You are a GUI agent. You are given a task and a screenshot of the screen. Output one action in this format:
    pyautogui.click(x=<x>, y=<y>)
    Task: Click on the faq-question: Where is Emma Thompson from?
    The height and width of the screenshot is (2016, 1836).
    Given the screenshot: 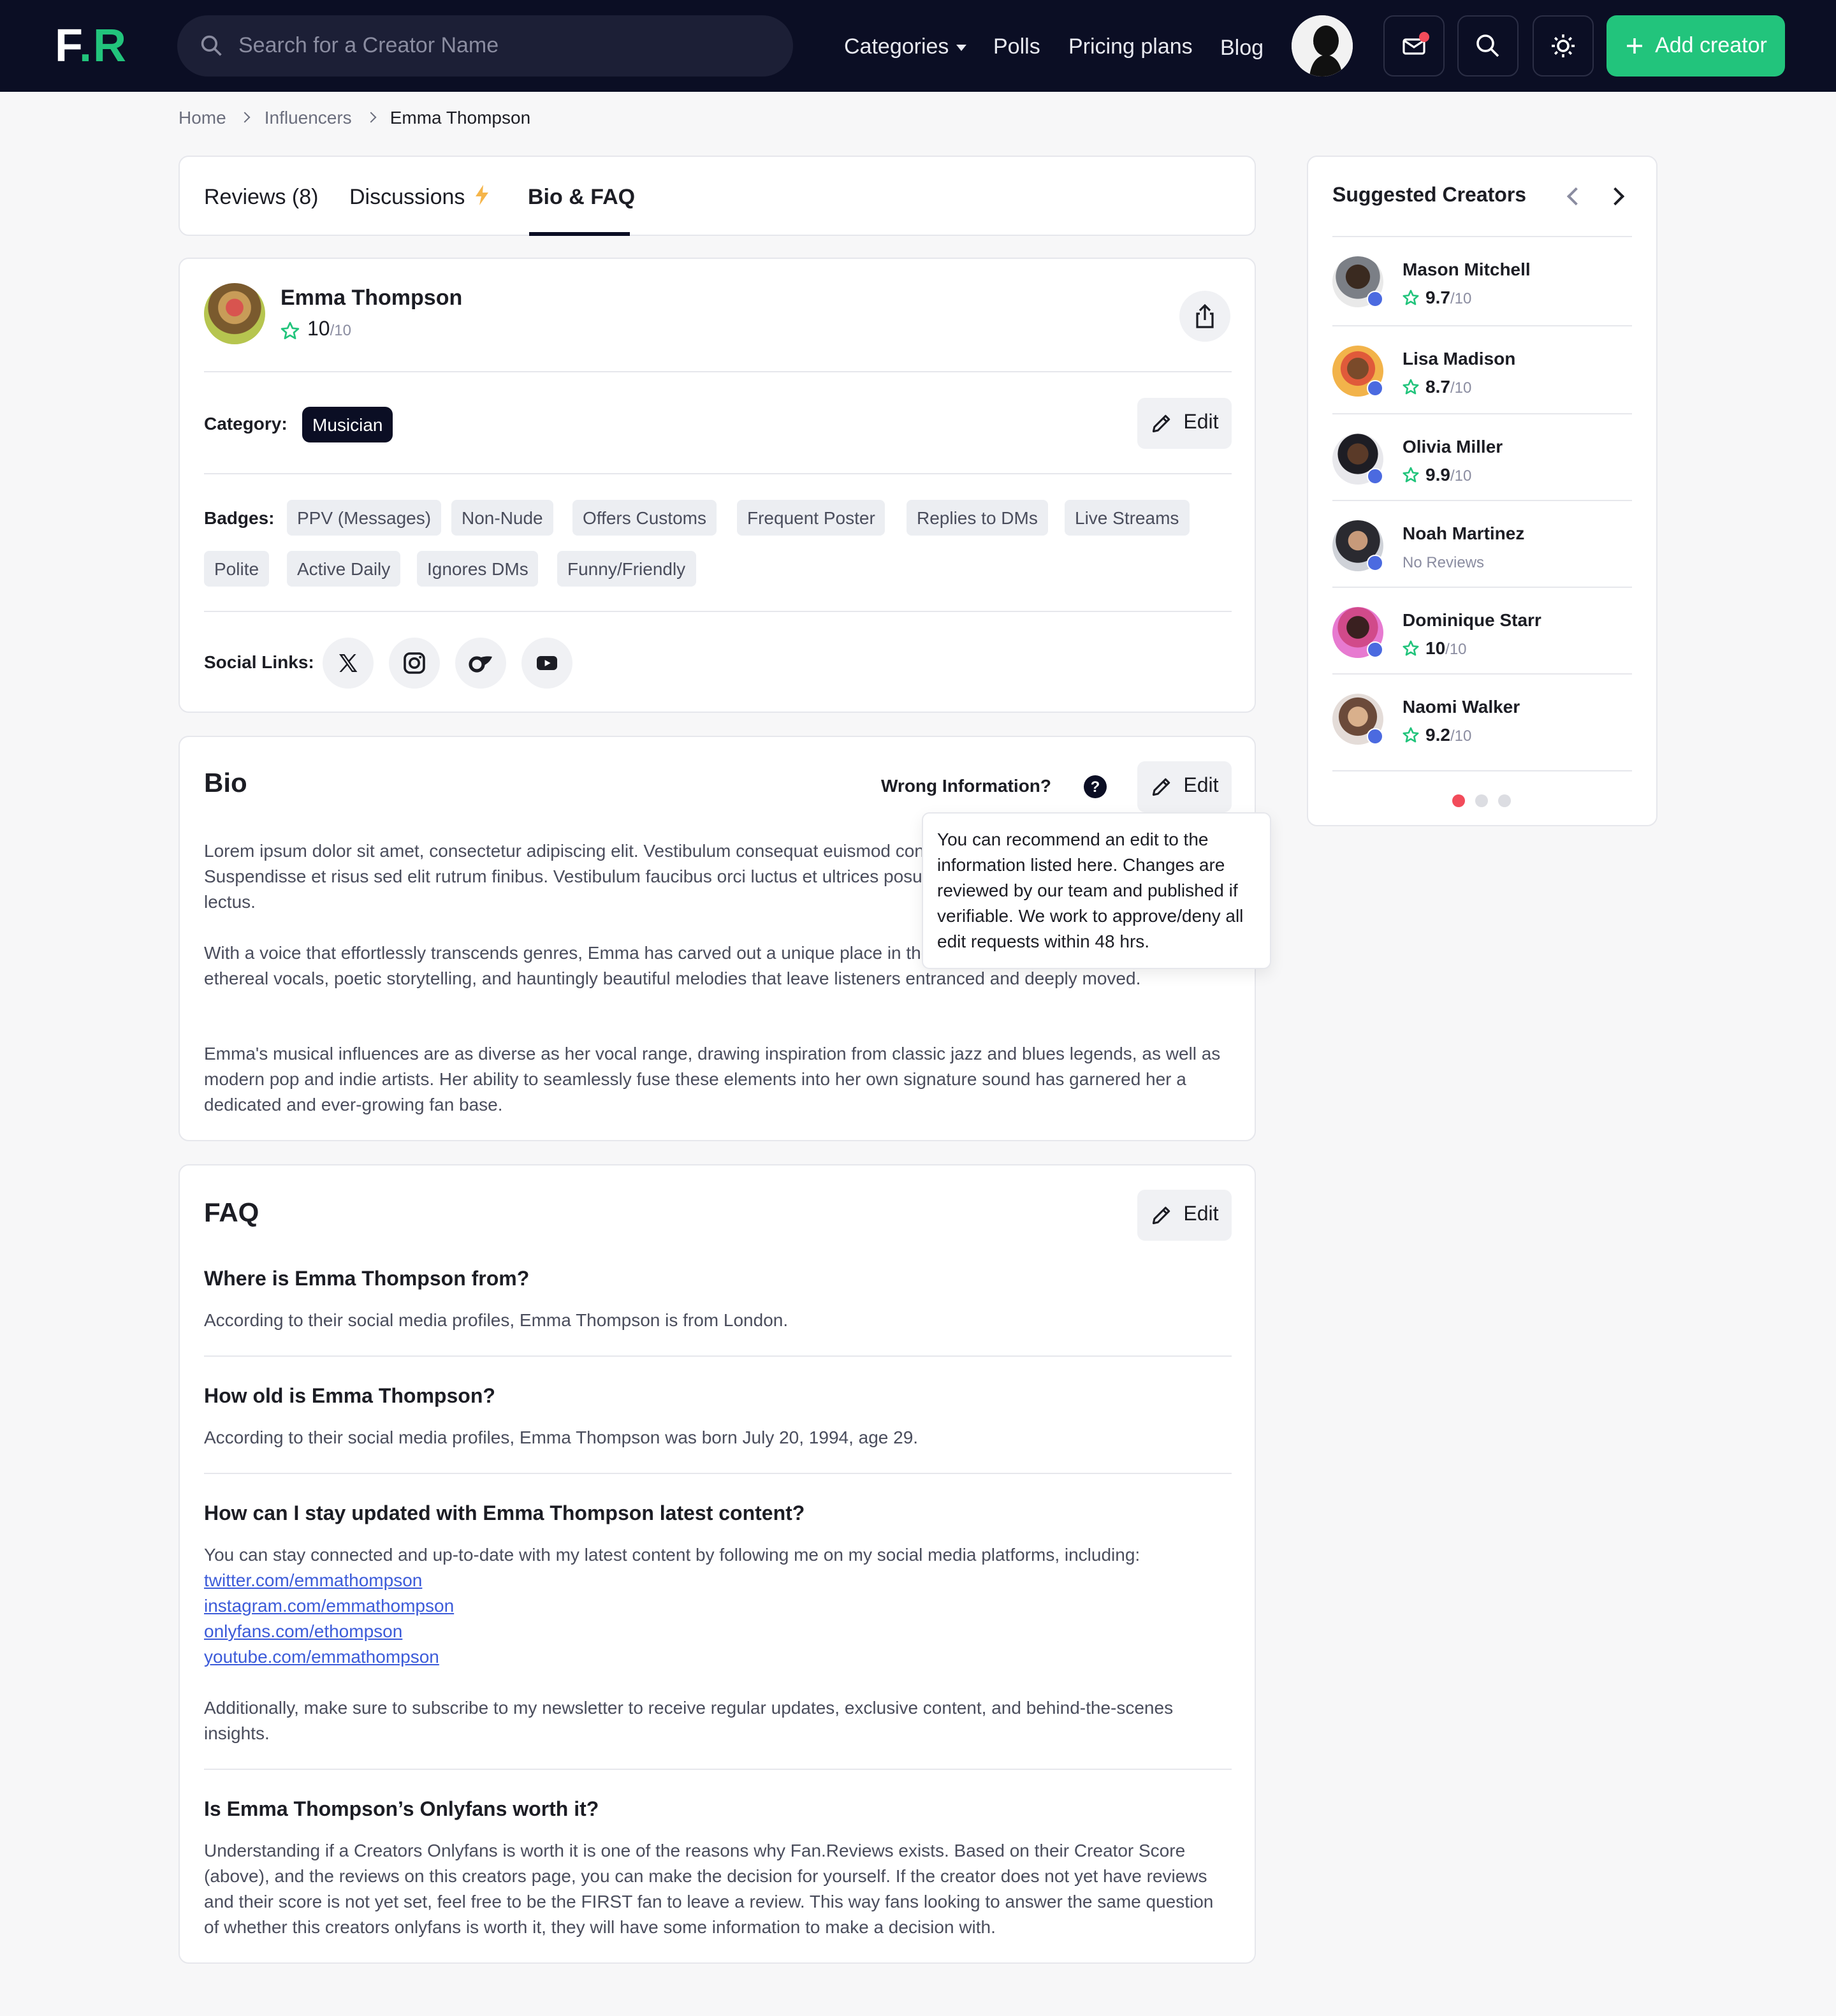 What is the action you would take?
    pyautogui.click(x=367, y=1279)
    